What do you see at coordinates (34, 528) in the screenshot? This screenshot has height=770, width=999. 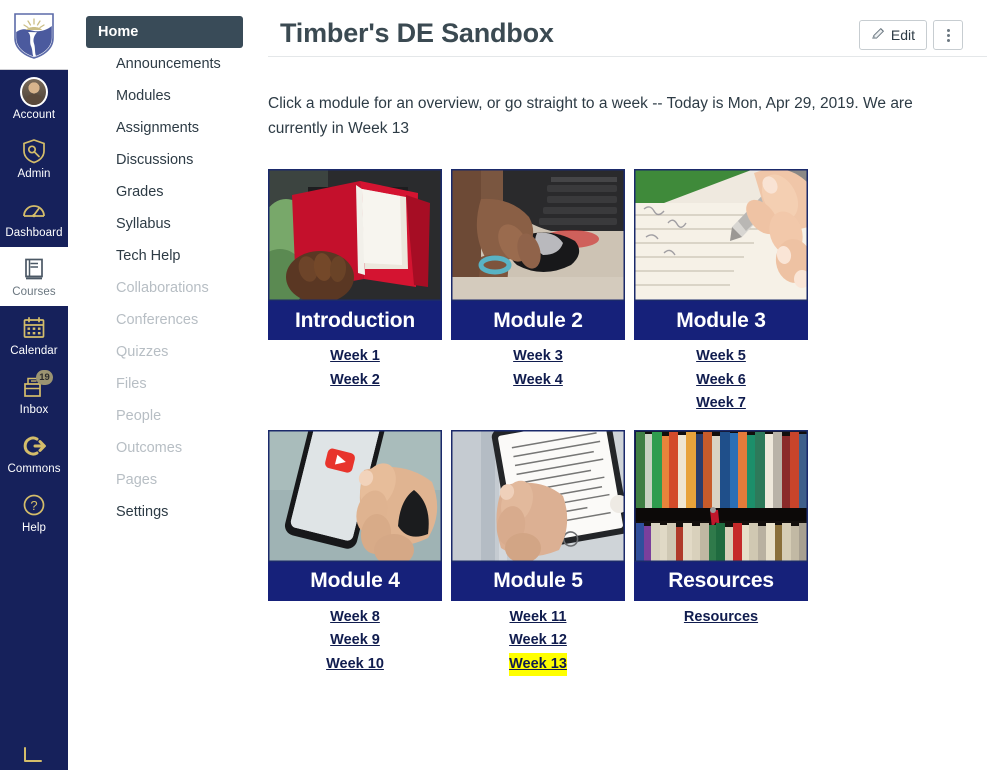 I see `gnav-label-help: Help` at bounding box center [34, 528].